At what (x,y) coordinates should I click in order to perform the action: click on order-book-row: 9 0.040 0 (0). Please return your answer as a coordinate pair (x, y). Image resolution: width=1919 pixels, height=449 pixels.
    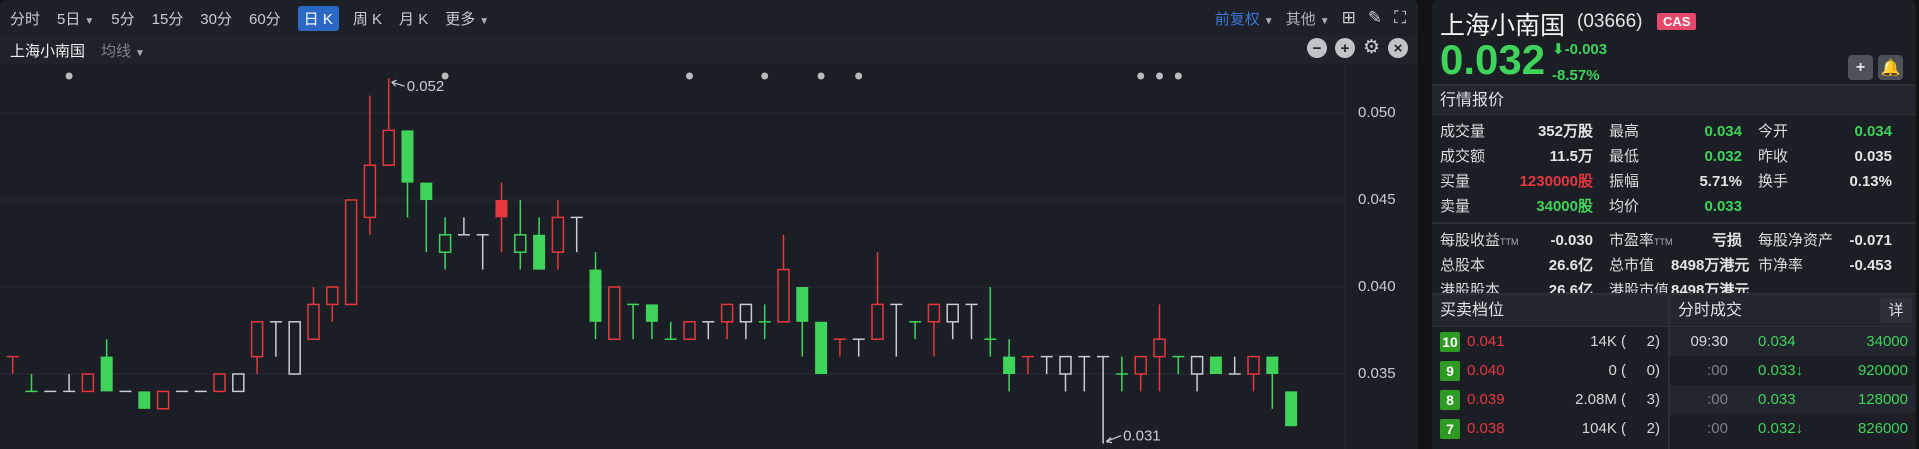
    Looking at the image, I should click on (1550, 370).